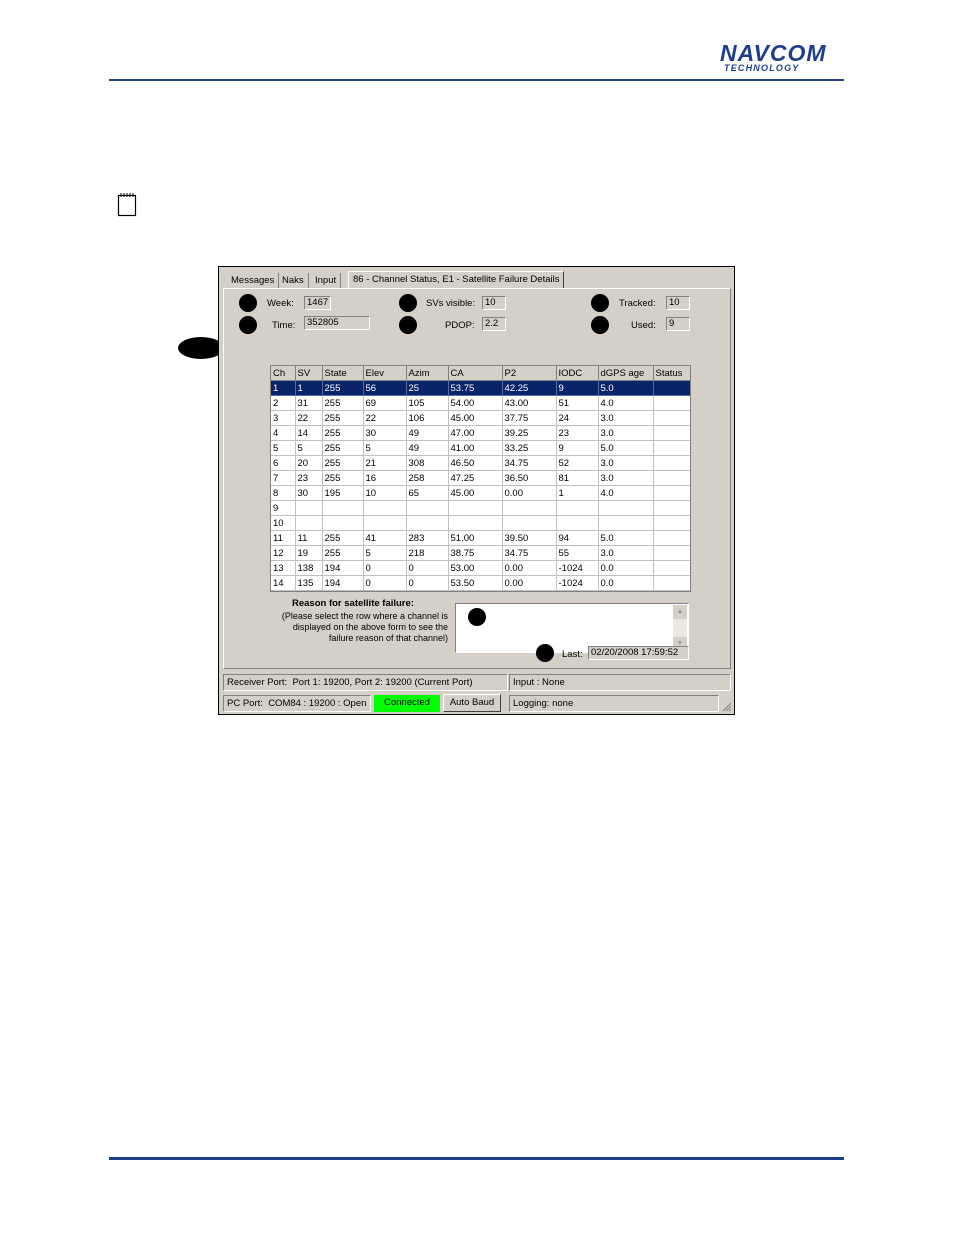 The height and width of the screenshot is (1235, 954). What do you see at coordinates (427, 388) in the screenshot?
I see `table-cell: 25` at bounding box center [427, 388].